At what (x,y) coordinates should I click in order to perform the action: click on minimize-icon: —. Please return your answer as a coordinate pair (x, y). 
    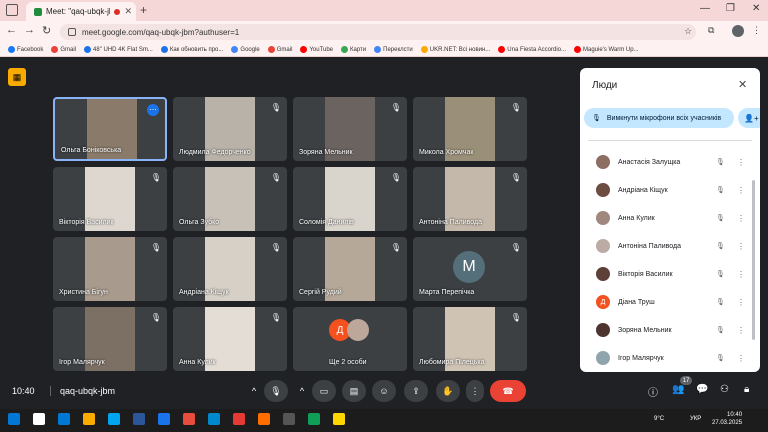
    Looking at the image, I should click on (705, 8).